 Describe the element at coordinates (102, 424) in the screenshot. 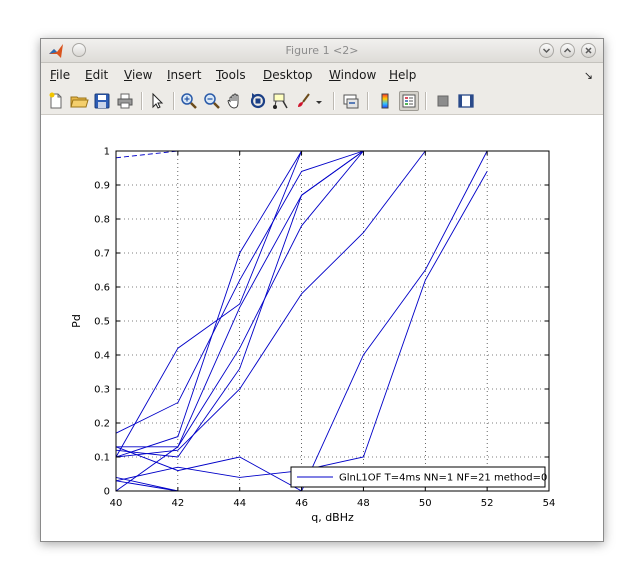

I see `y-tick-label: 0.2` at that location.